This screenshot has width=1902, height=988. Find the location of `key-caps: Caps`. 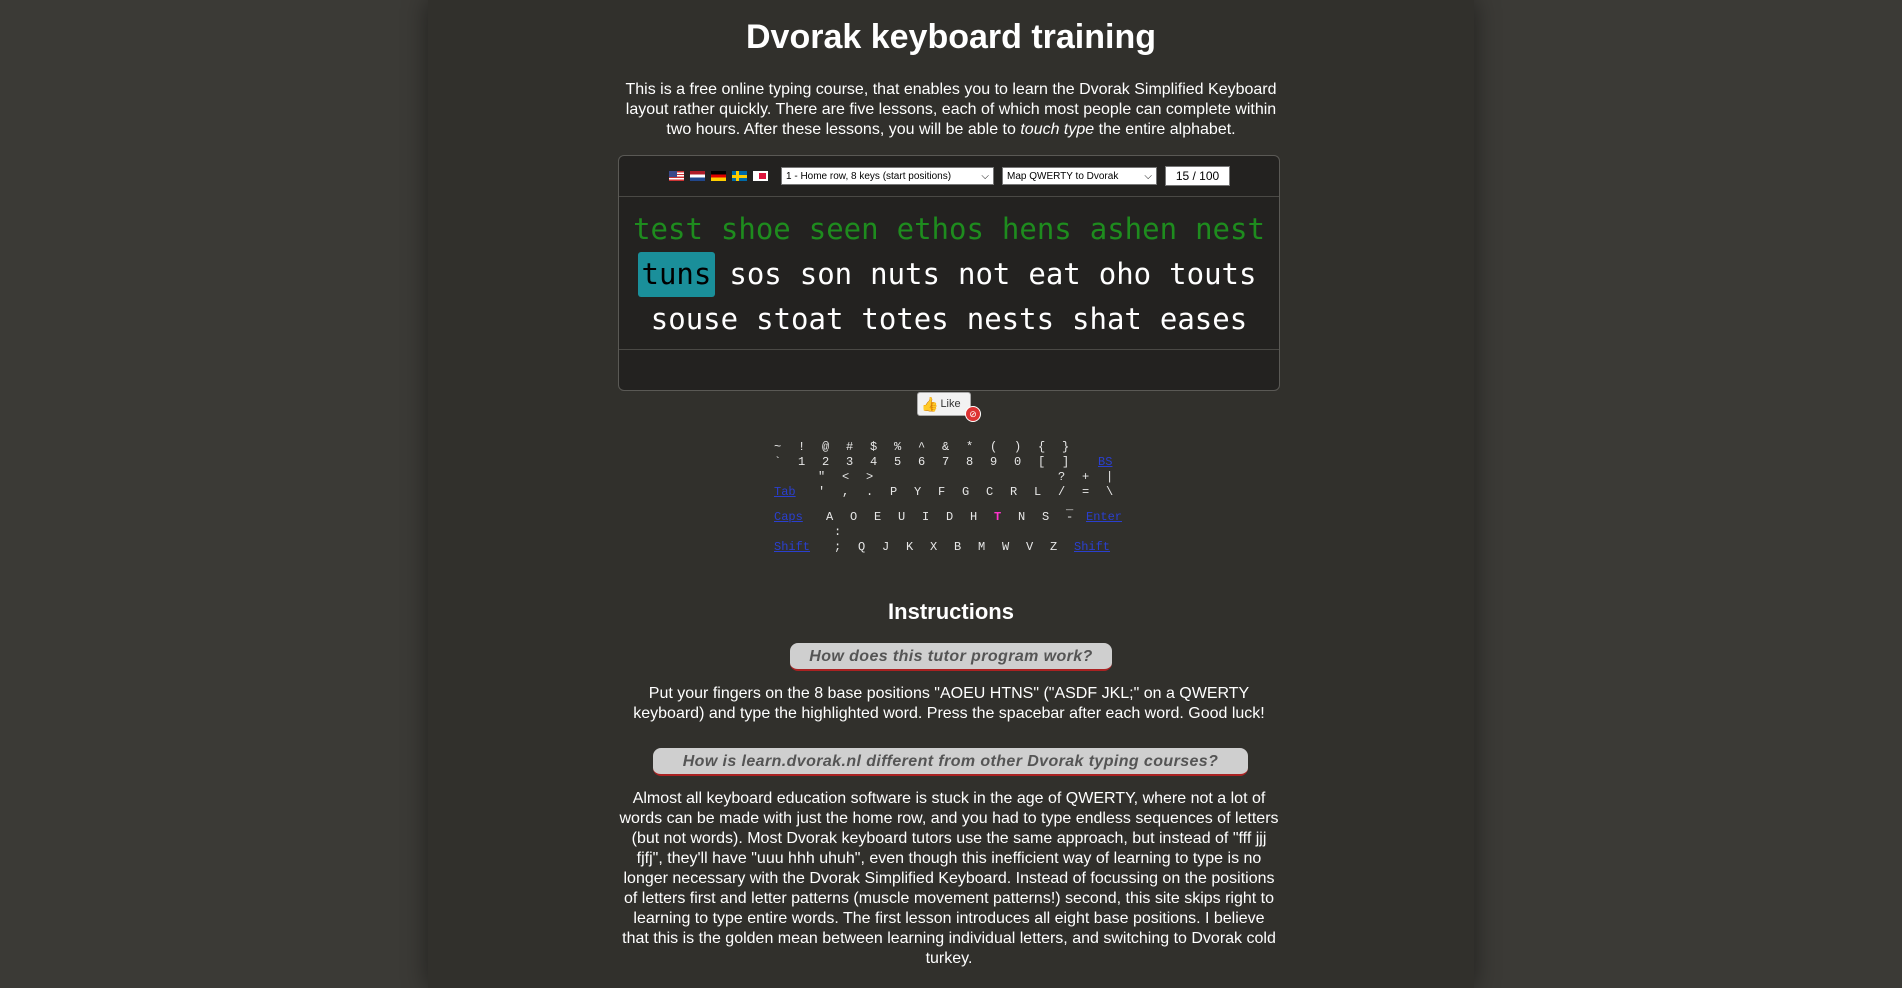

key-caps: Caps is located at coordinates (788, 517).